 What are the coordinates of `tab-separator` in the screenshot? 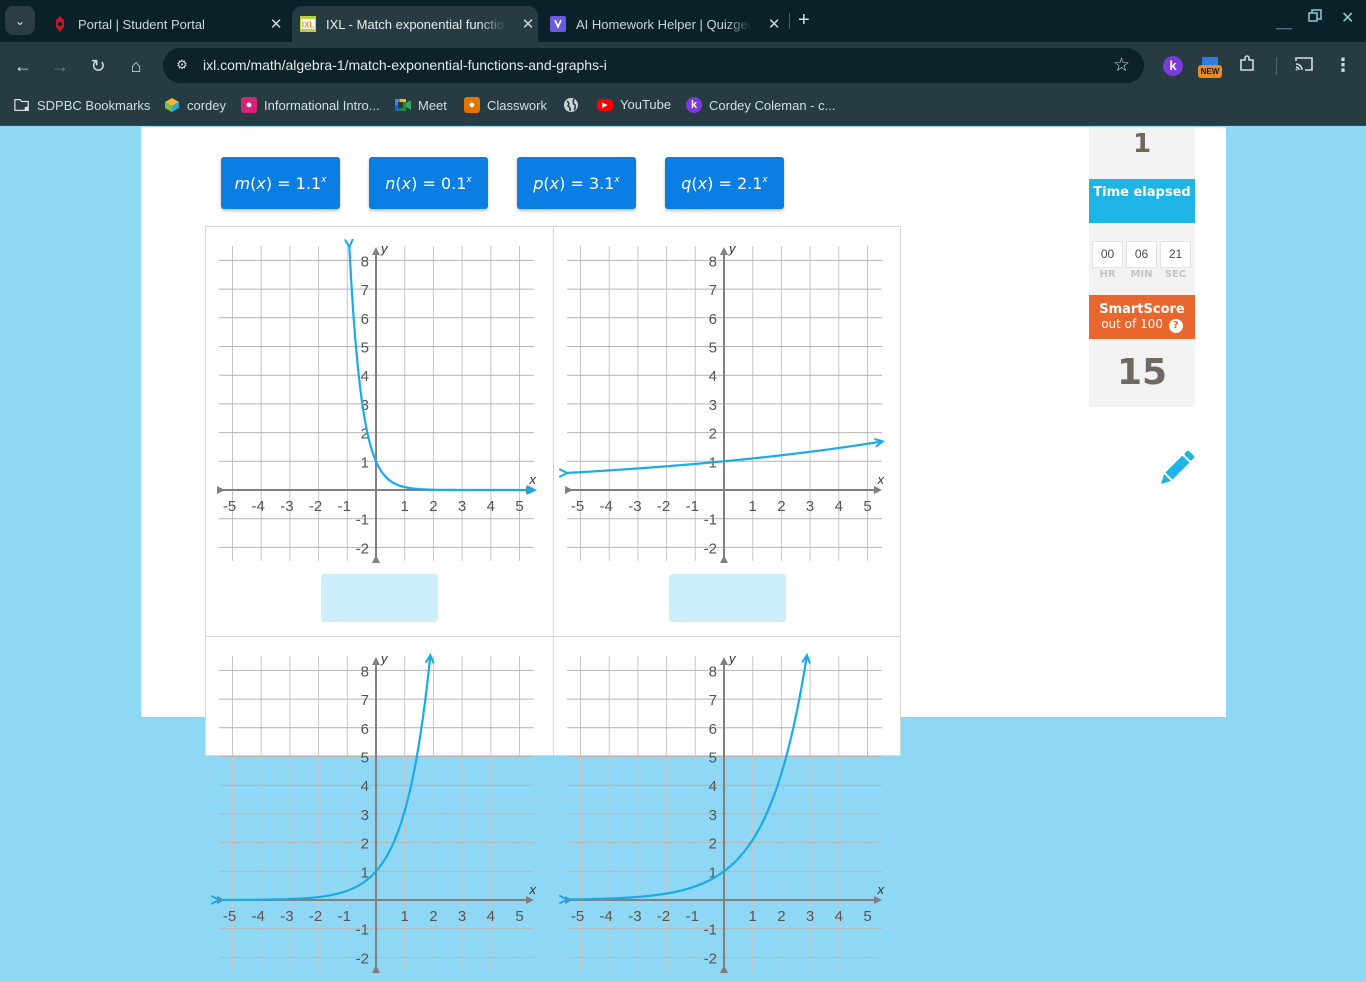 It's located at (789, 21).